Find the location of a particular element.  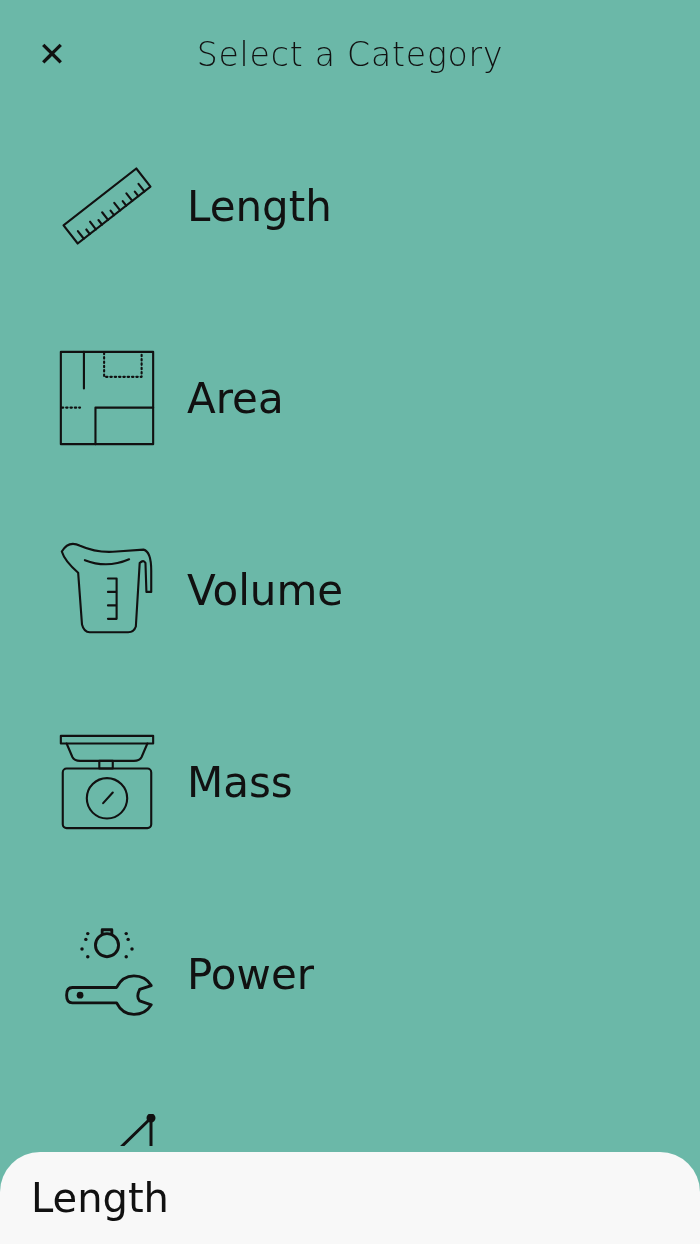

selected-category-text: Length is located at coordinates (100, 1198).